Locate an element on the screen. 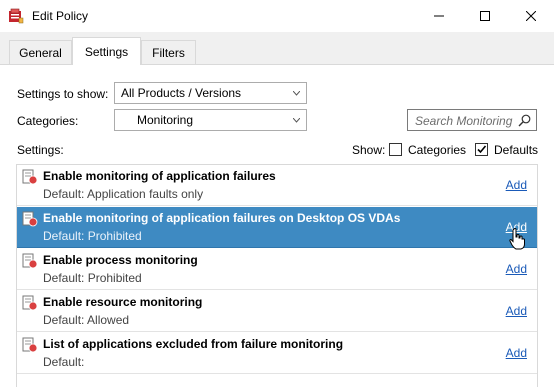 This screenshot has width=554, height=387. close-icon is located at coordinates (531, 15).